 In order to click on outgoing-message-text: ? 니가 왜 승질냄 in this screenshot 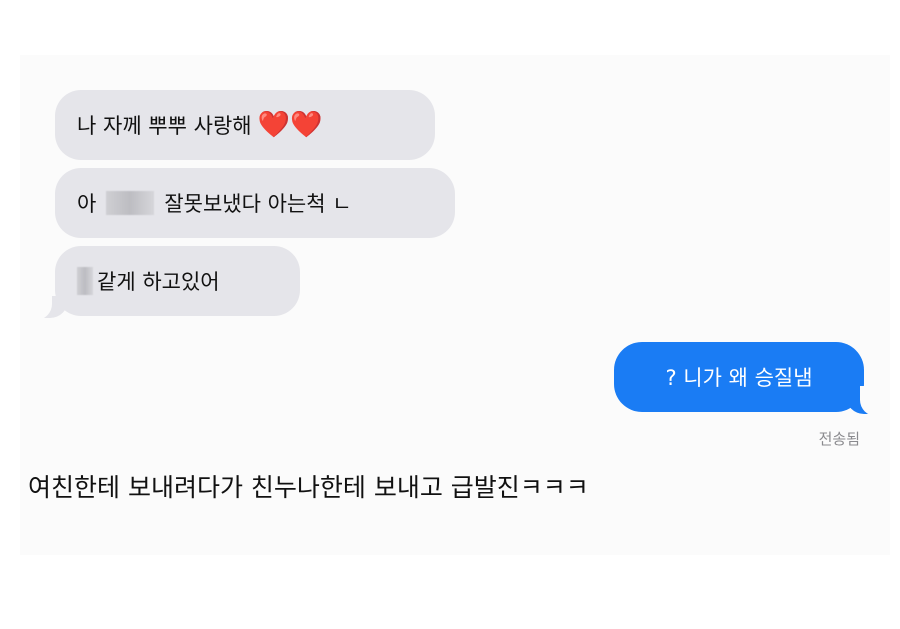, I will do `click(739, 378)`.